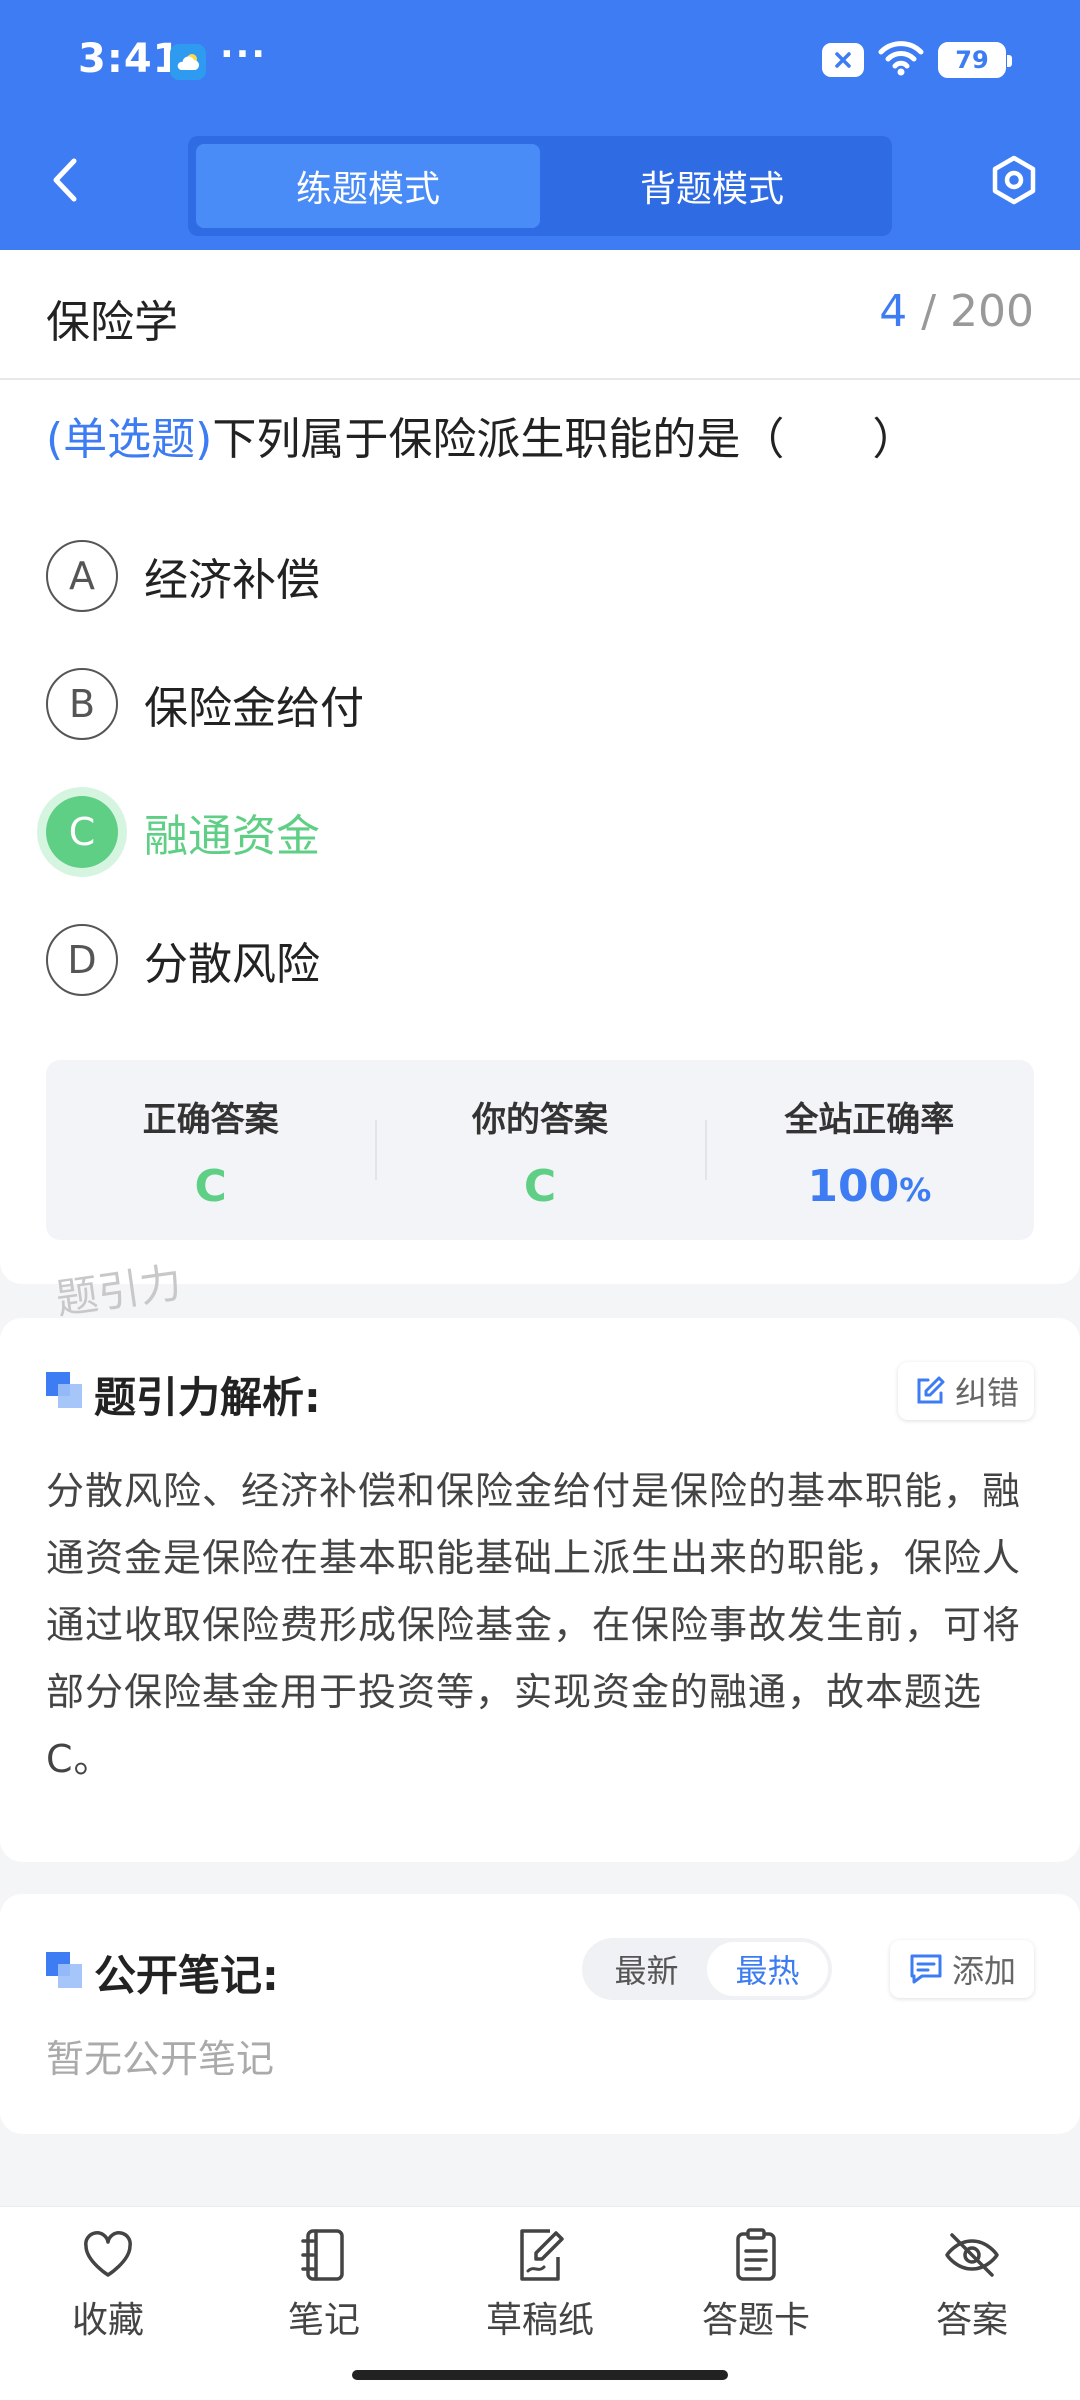 The height and width of the screenshot is (2400, 1080). I want to click on notification-blocked-icon, so click(843, 60).